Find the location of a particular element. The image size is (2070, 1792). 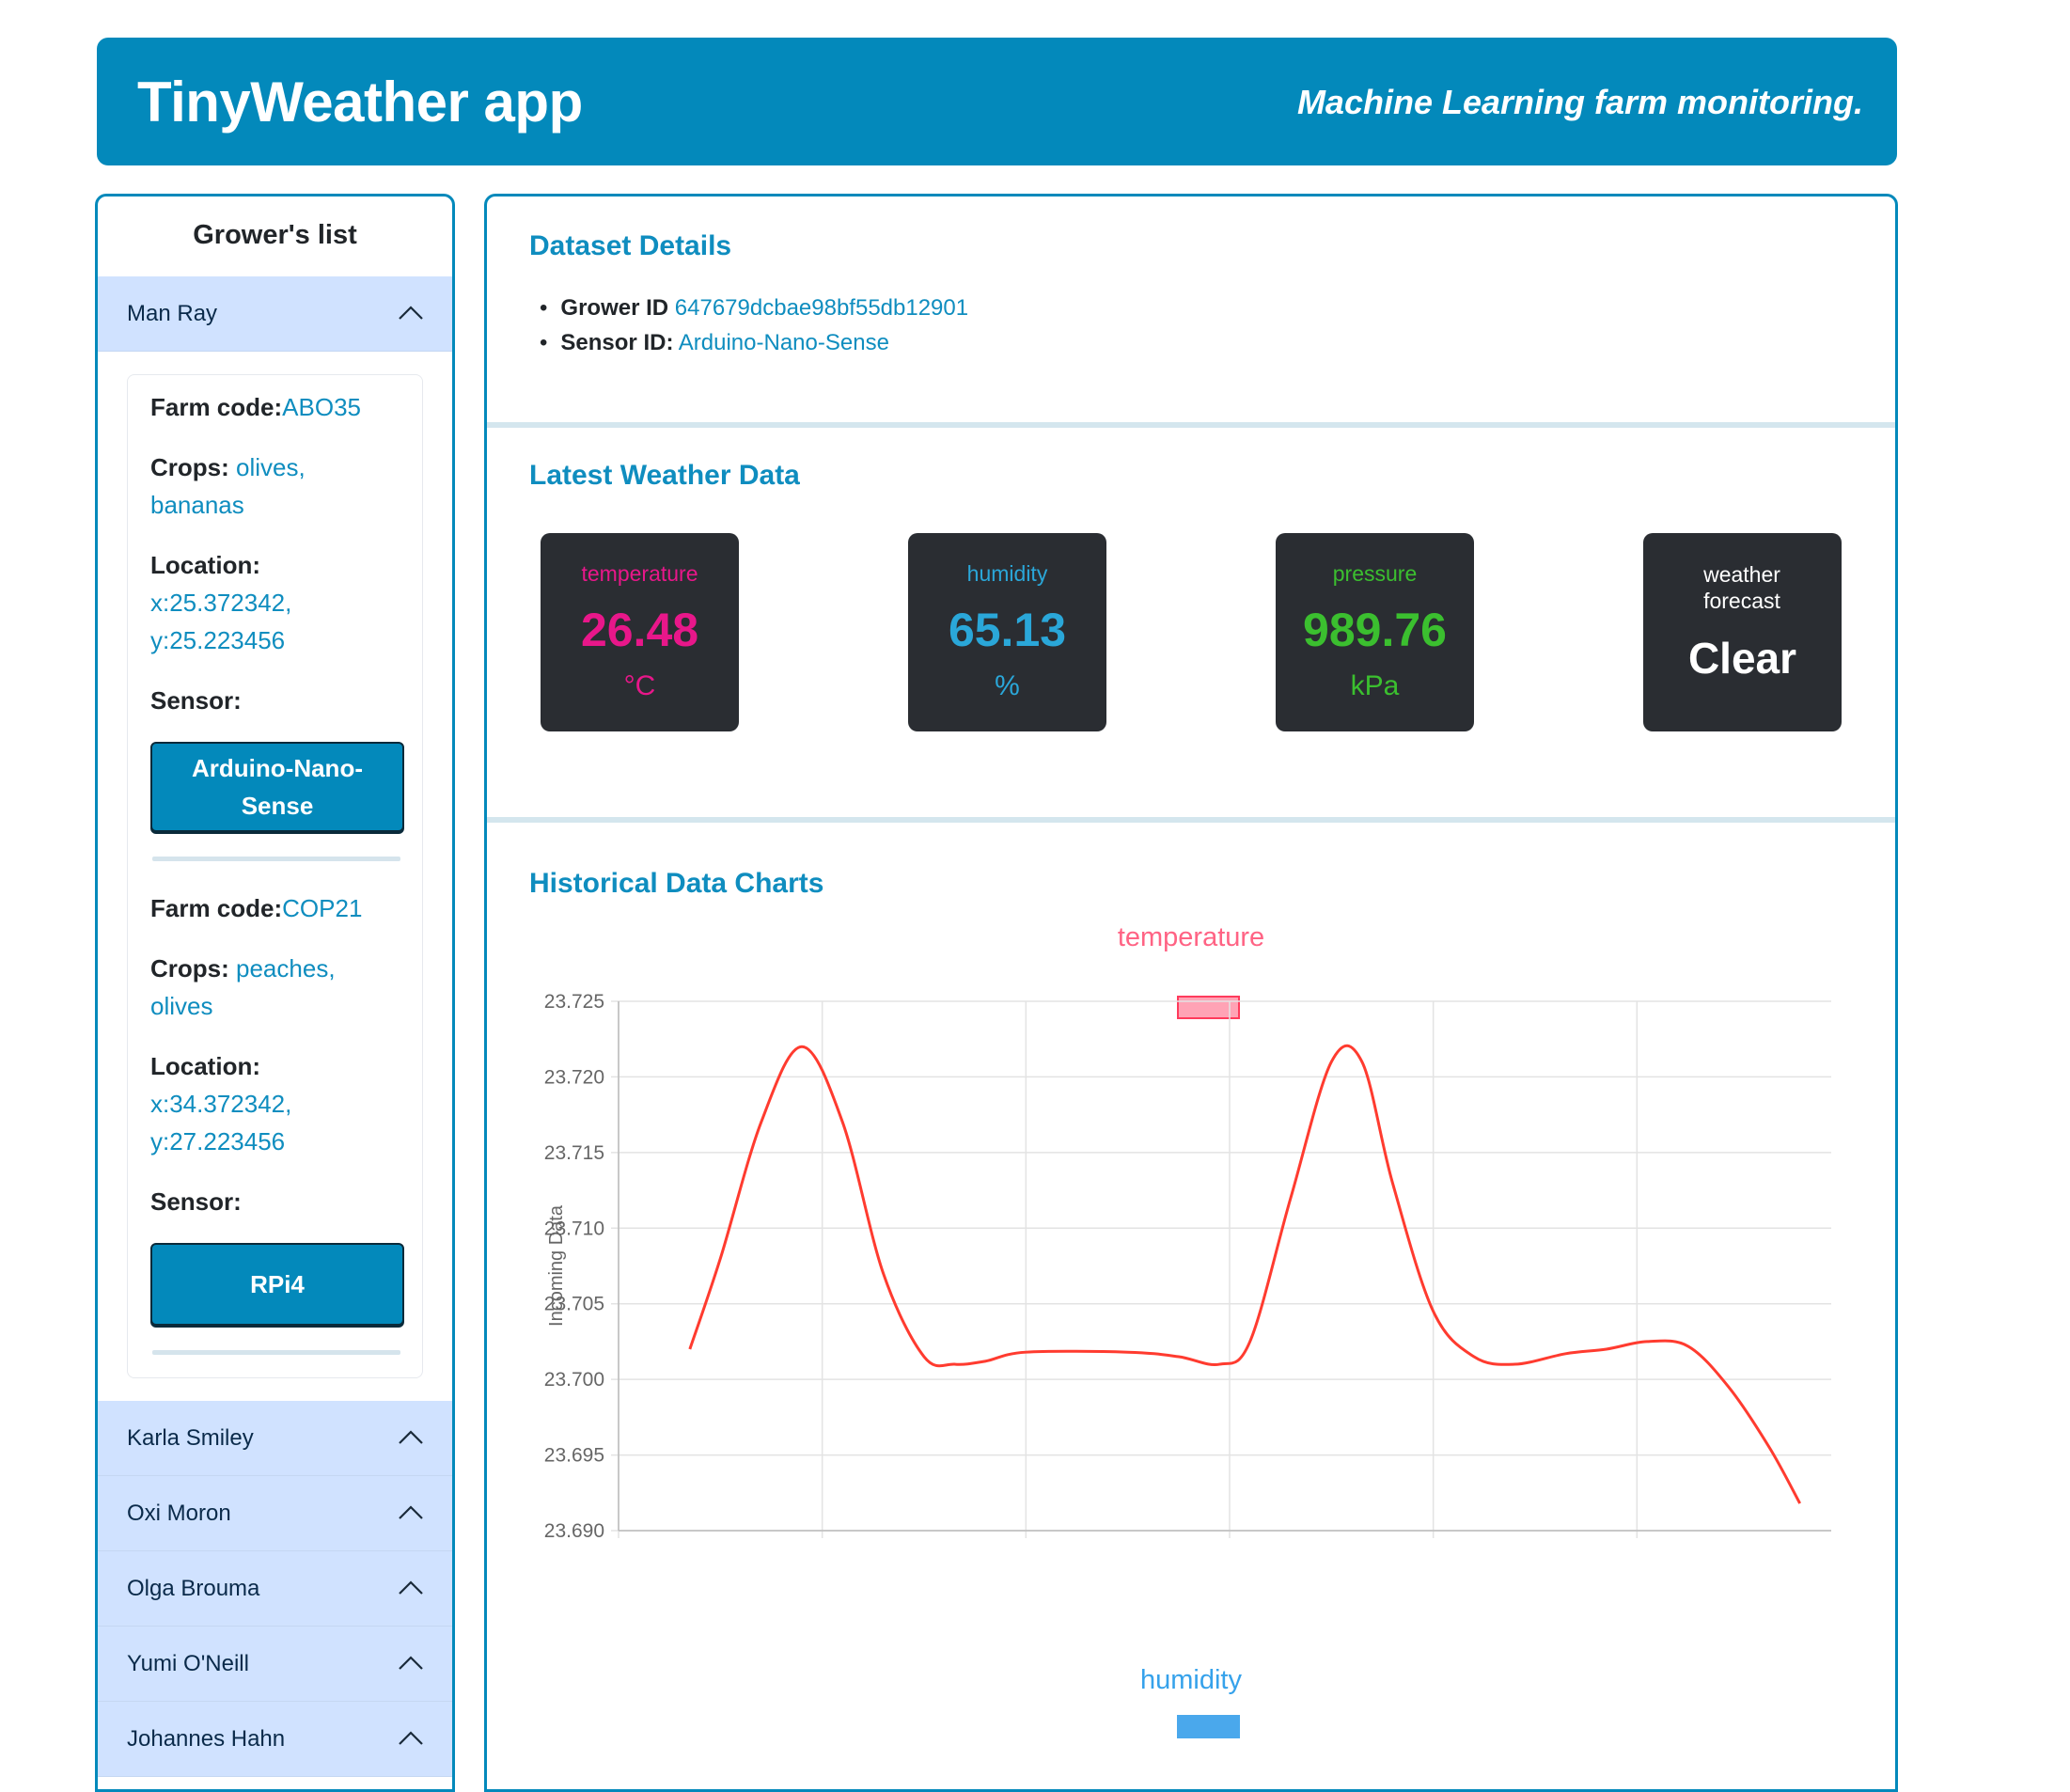

card-value: 989.76 is located at coordinates (1375, 630).